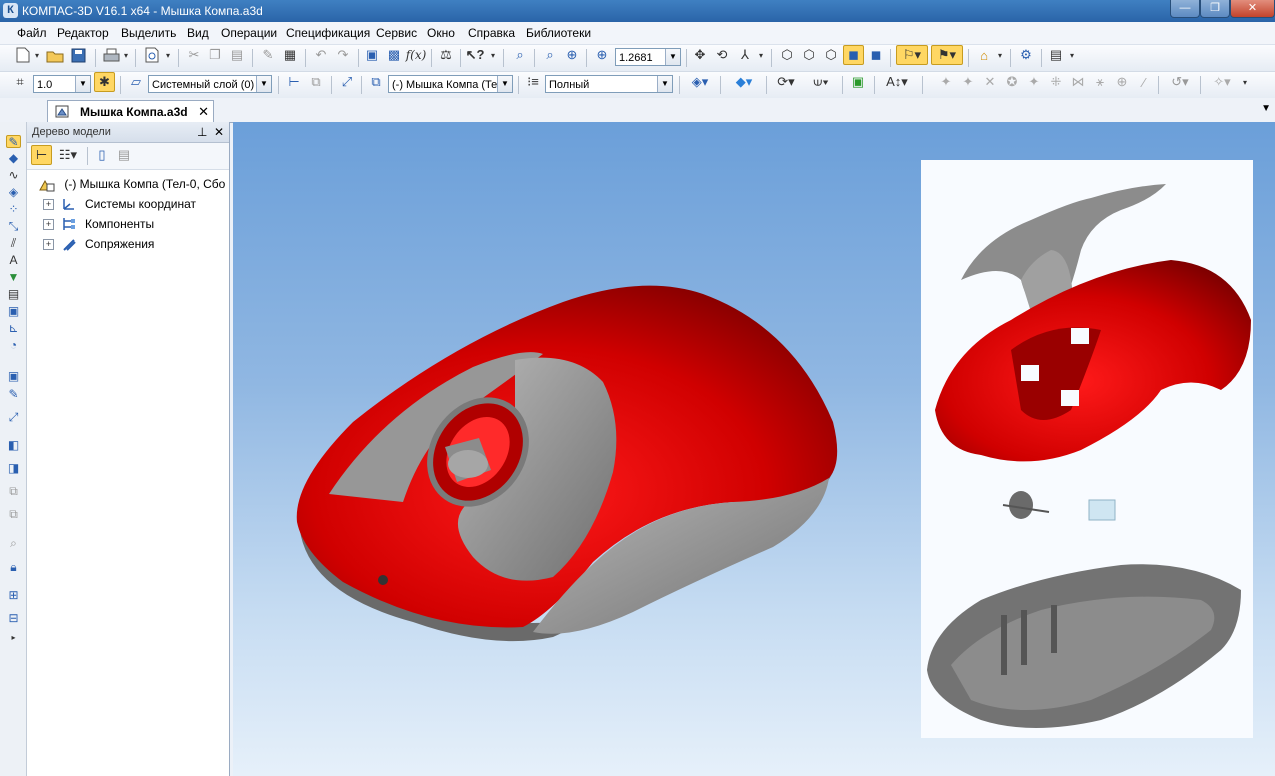  Describe the element at coordinates (504, 84) in the screenshot. I see `component-dropdown-chevron-icon: ▼` at that location.